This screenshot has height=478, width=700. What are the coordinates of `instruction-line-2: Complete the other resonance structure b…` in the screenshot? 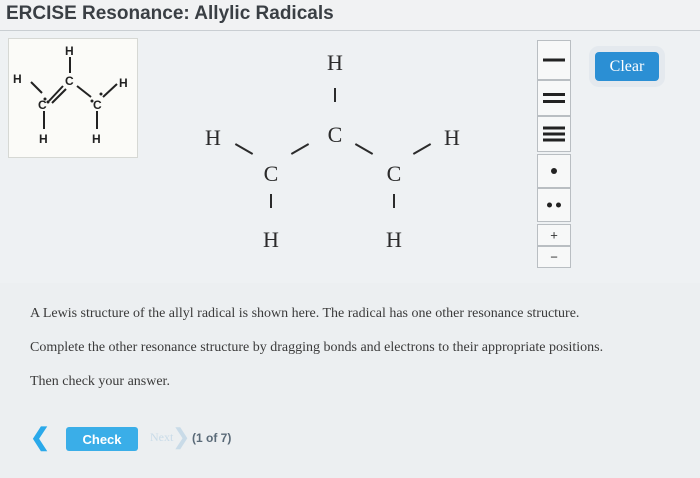 It's located at (317, 347).